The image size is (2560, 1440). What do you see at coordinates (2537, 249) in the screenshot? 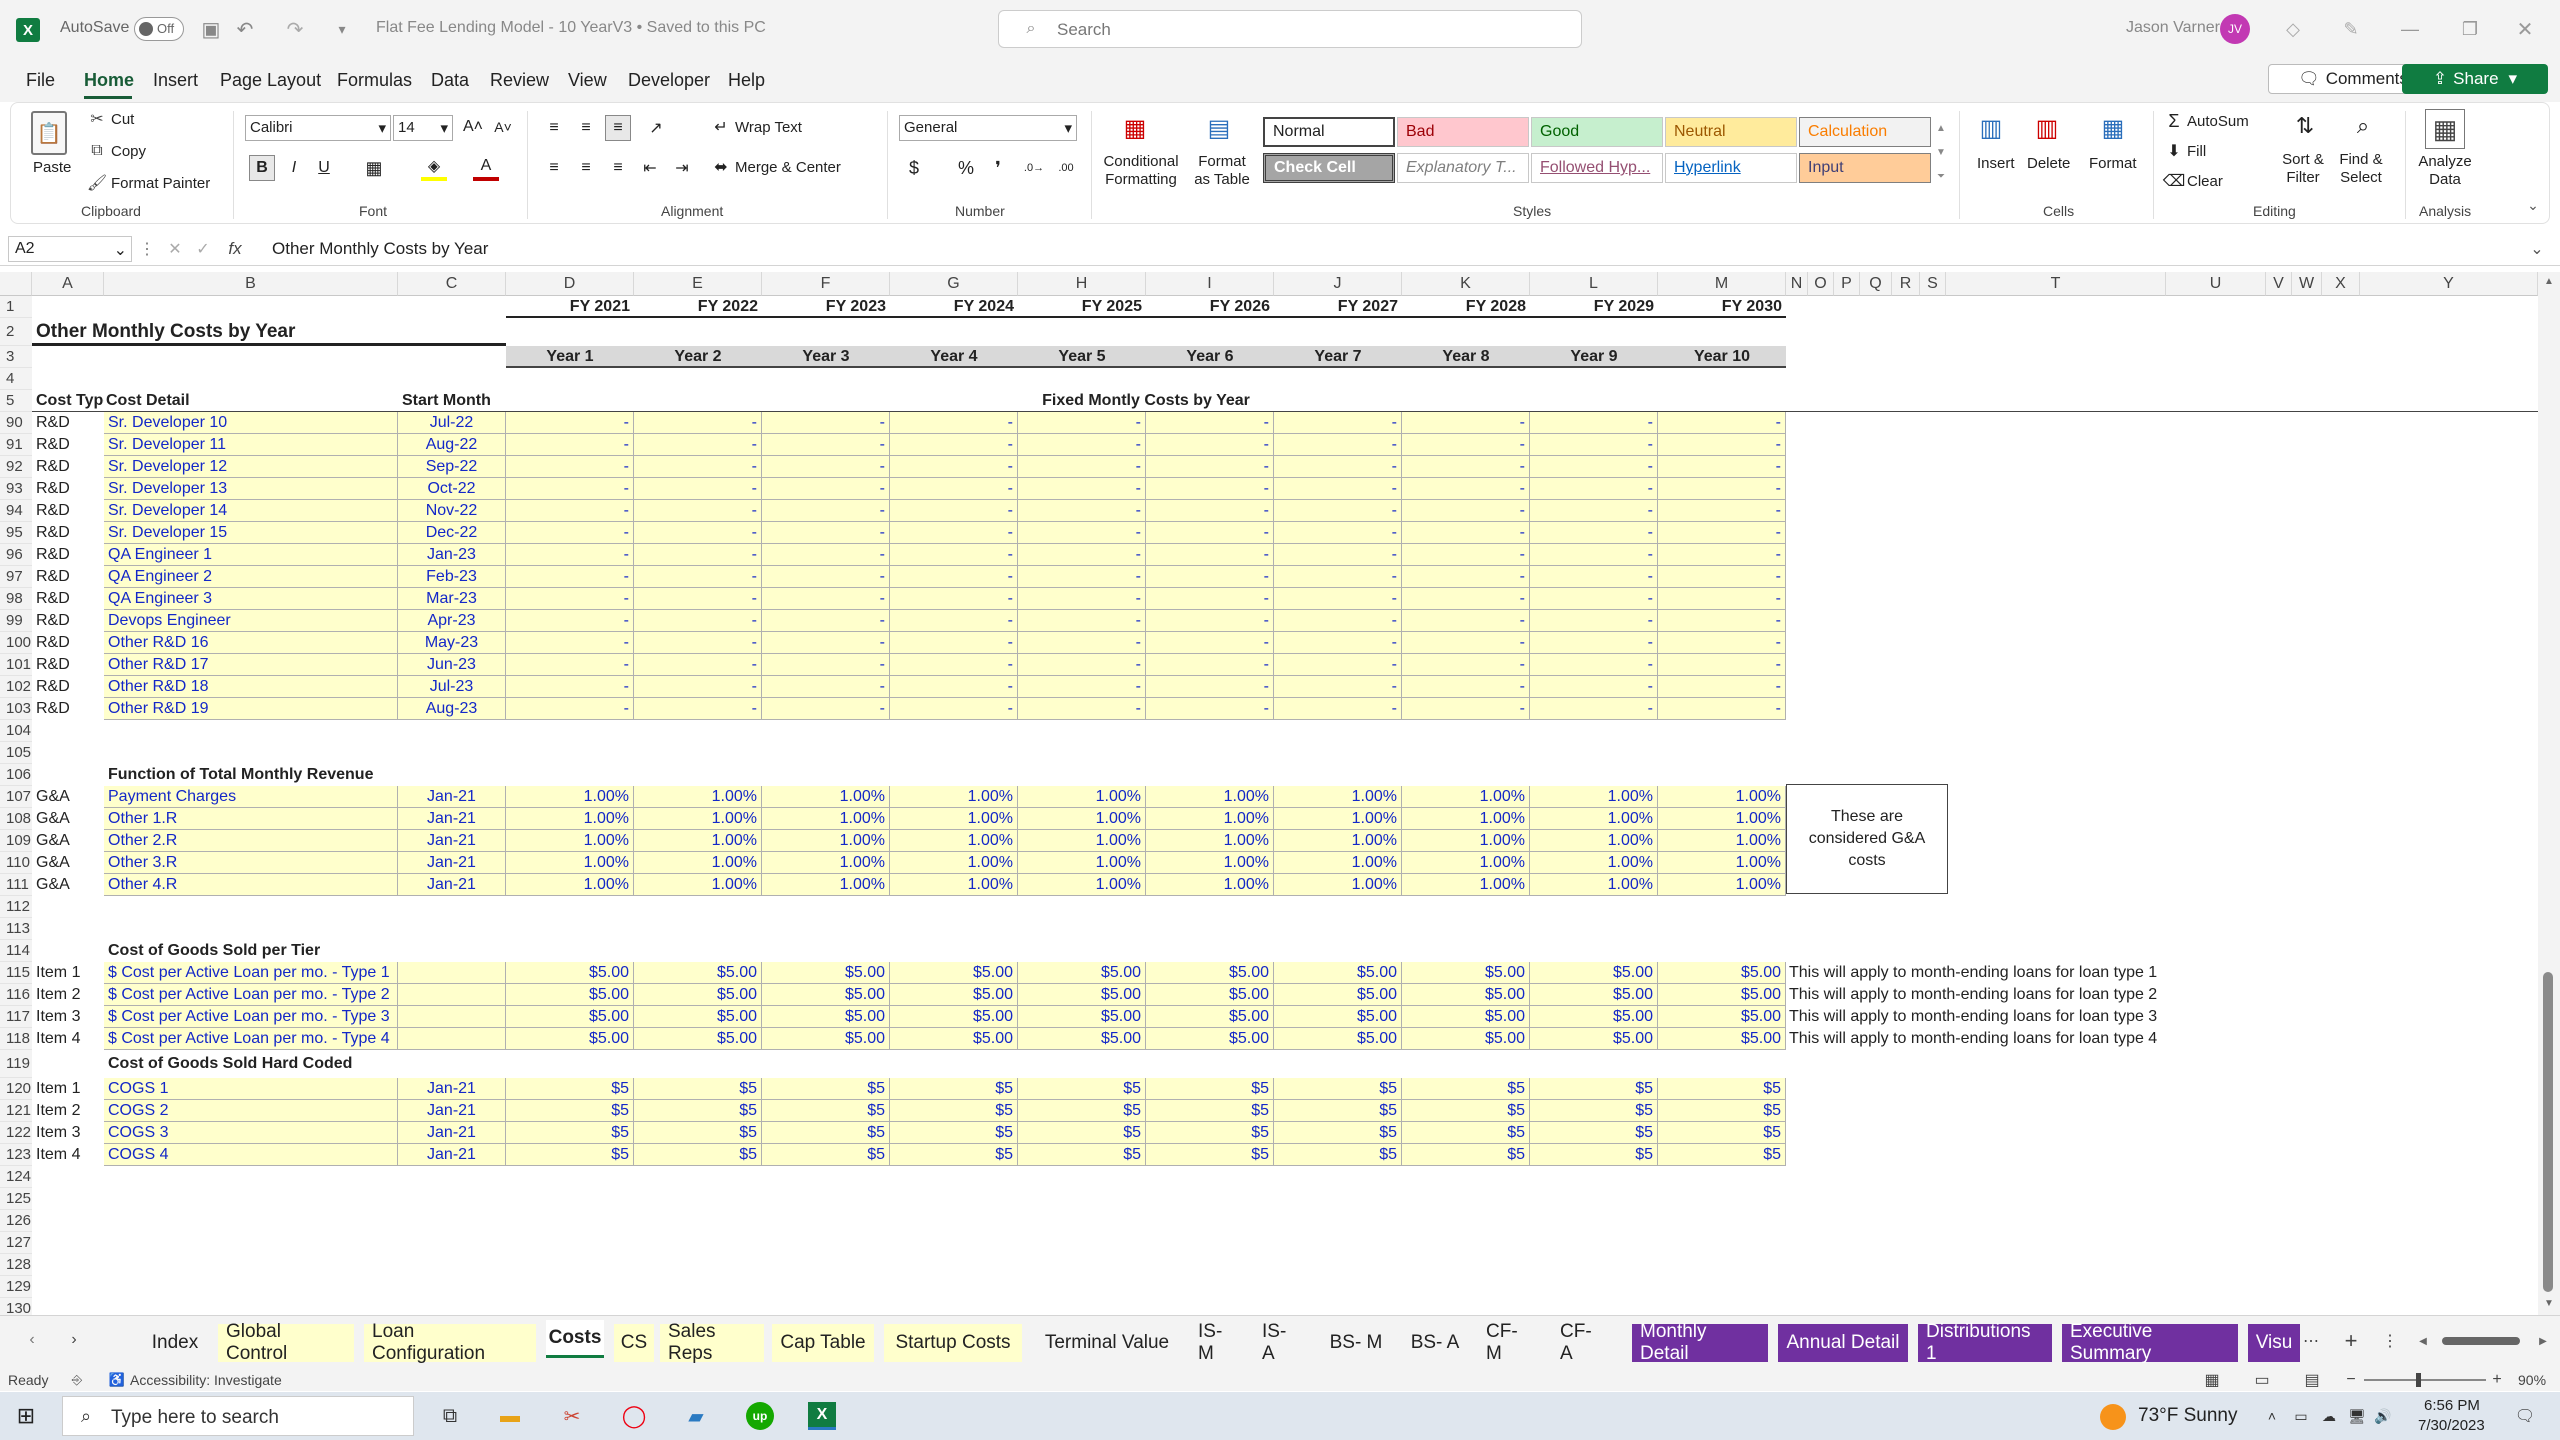
I see `expand-formula-icon: ⌄` at bounding box center [2537, 249].